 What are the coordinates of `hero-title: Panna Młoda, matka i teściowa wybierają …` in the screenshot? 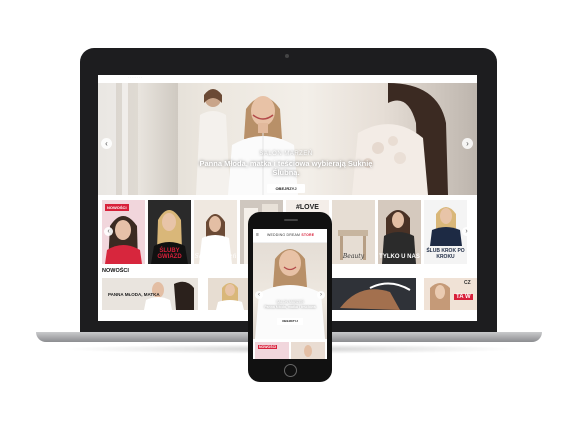 It's located at (286, 168).